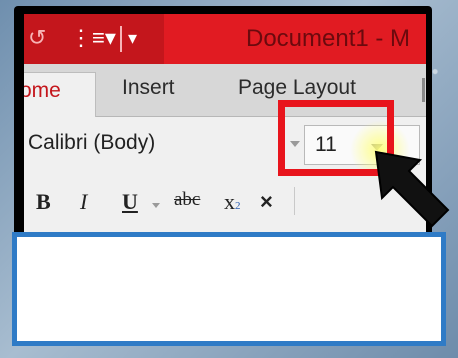  What do you see at coordinates (266, 202) in the screenshot?
I see `clear-formatting-button: ×` at bounding box center [266, 202].